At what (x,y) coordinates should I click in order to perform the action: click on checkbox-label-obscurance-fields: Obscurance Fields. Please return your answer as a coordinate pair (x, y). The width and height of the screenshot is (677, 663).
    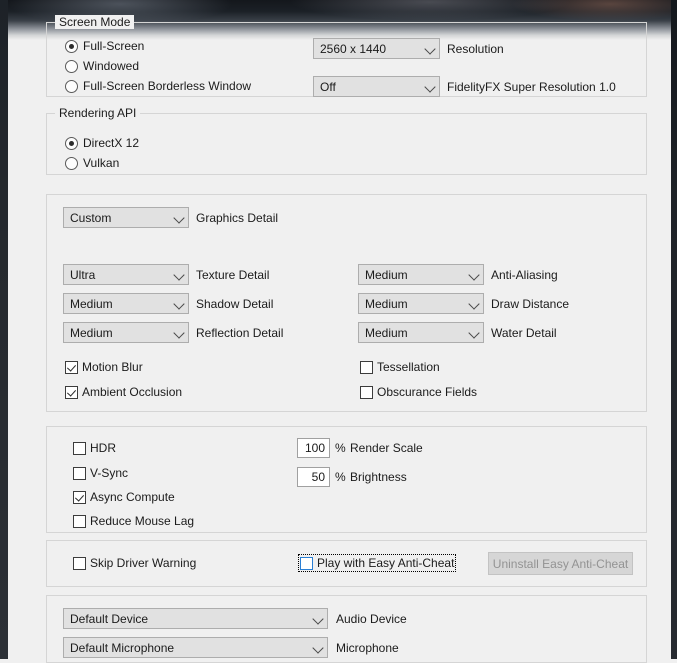
    Looking at the image, I should click on (427, 392).